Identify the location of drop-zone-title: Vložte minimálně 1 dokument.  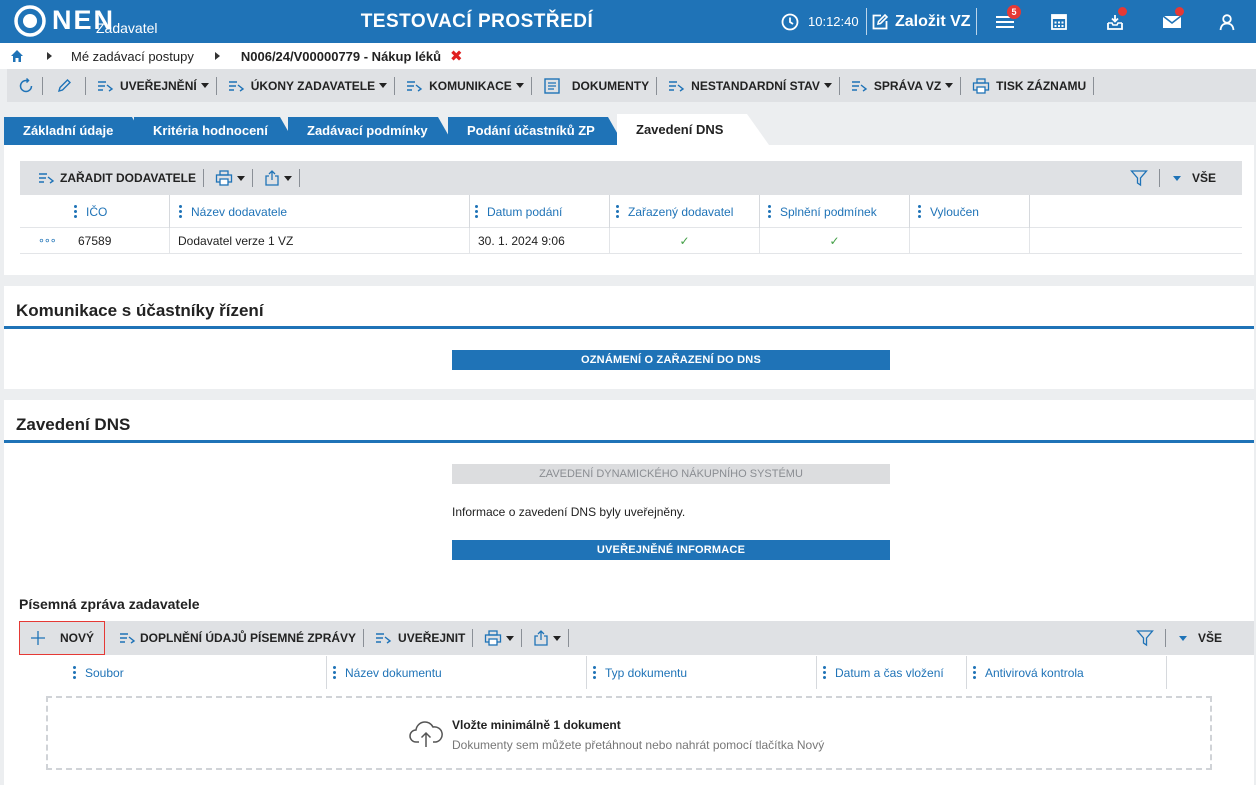
(536, 725).